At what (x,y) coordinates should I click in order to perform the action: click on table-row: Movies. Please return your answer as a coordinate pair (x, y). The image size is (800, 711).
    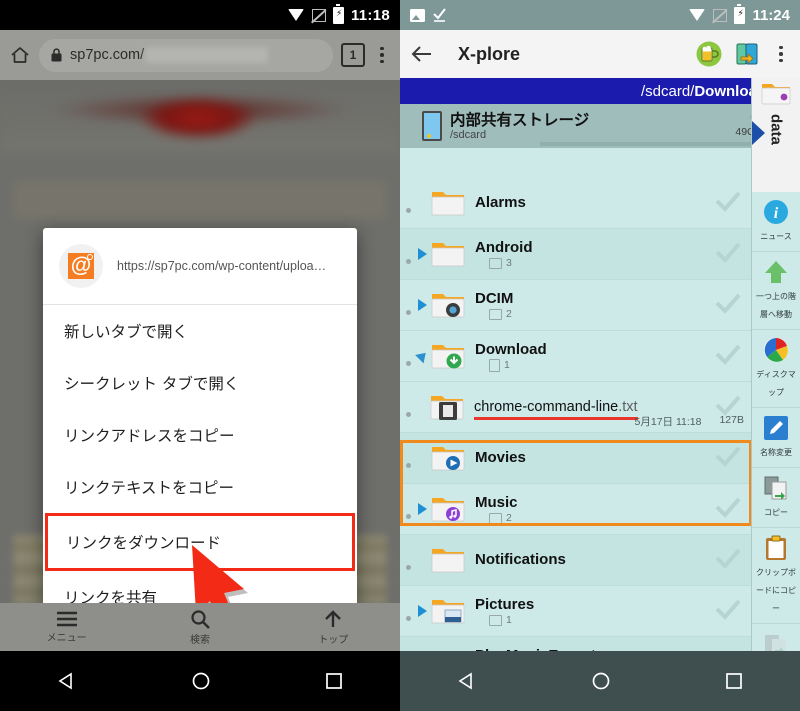
    Looking at the image, I should click on (576, 458).